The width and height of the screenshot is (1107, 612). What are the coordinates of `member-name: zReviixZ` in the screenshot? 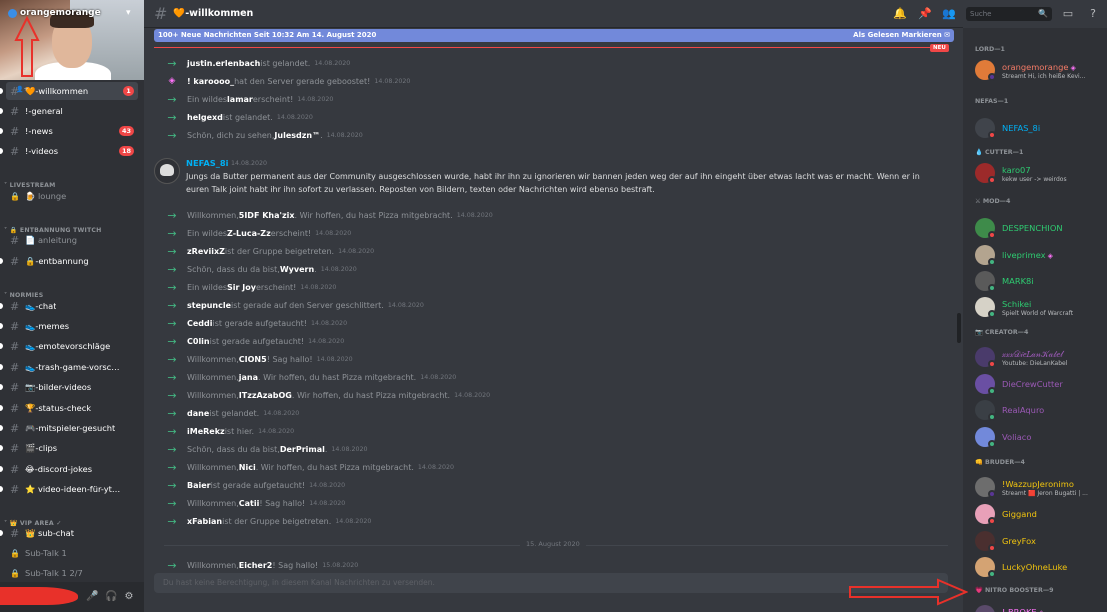 It's located at (206, 251).